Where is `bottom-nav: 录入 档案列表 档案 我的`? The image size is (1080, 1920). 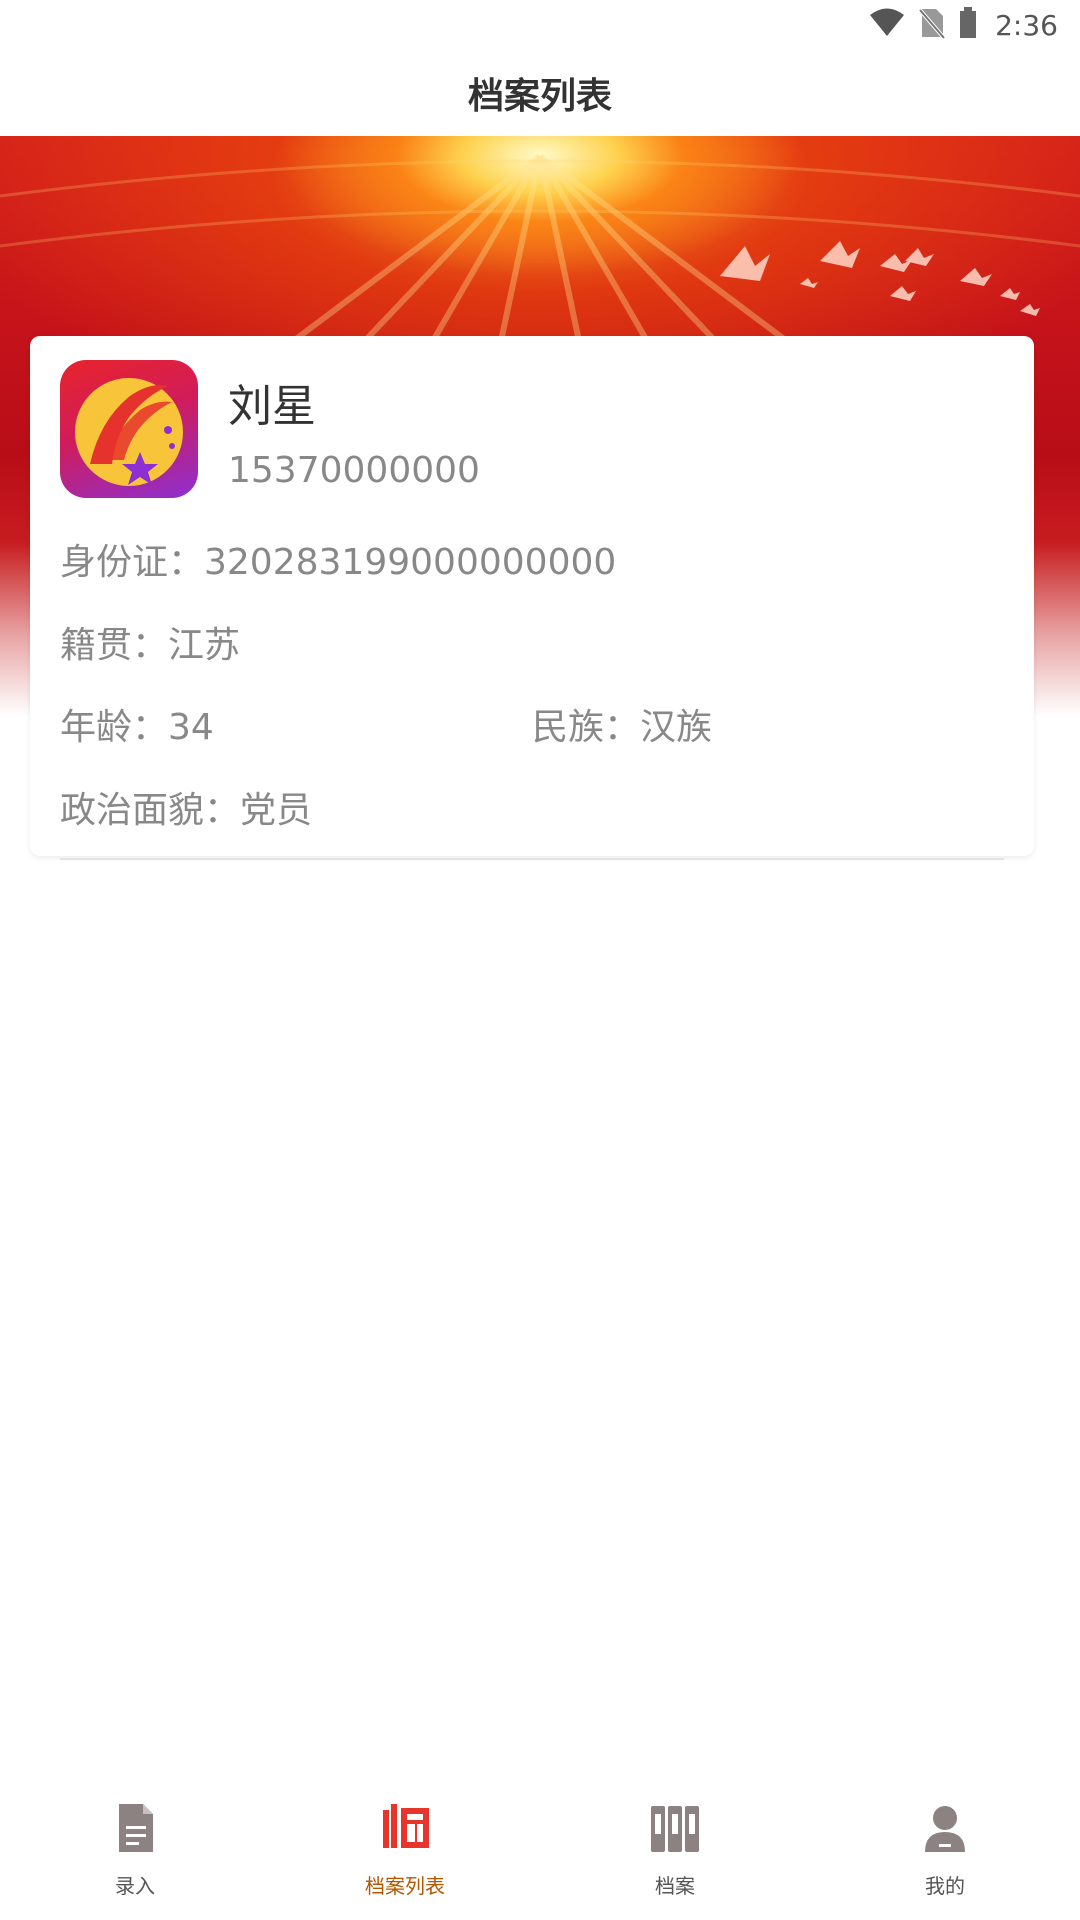 bottom-nav: 录入 档案列表 档案 我的 is located at coordinates (540, 1855).